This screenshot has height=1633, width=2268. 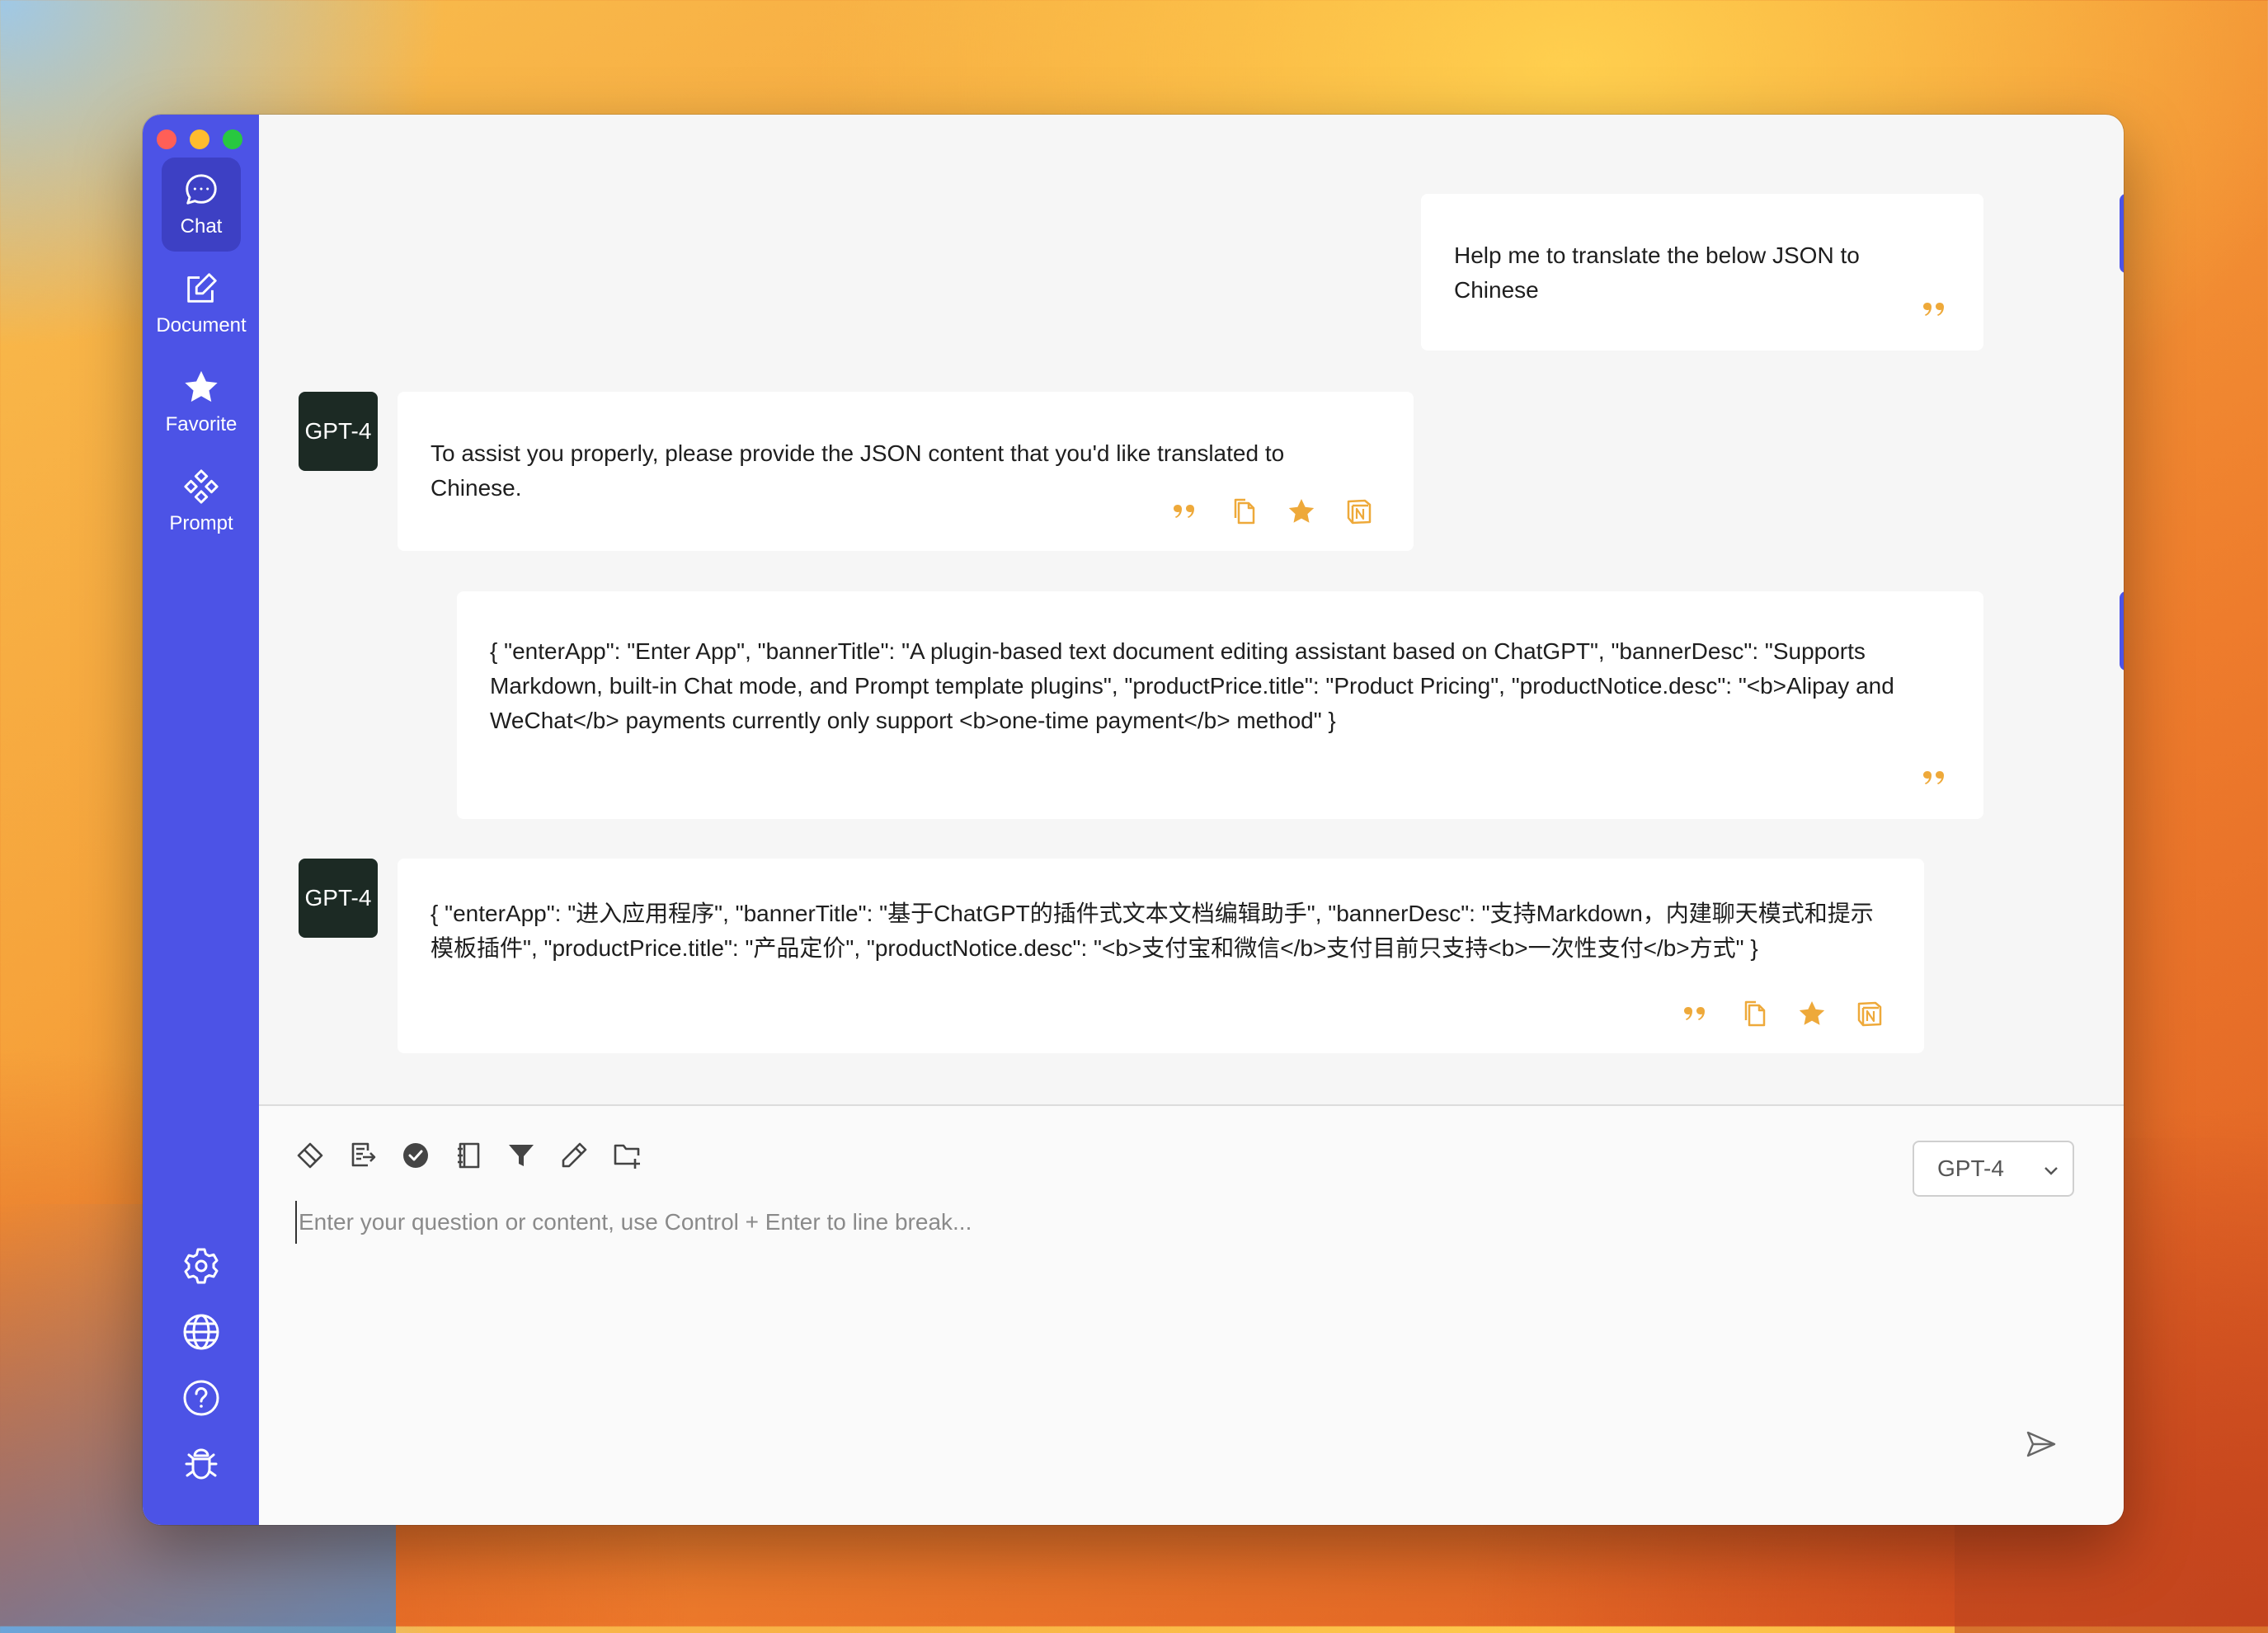 I want to click on notebook-icon, so click(x=469, y=1155).